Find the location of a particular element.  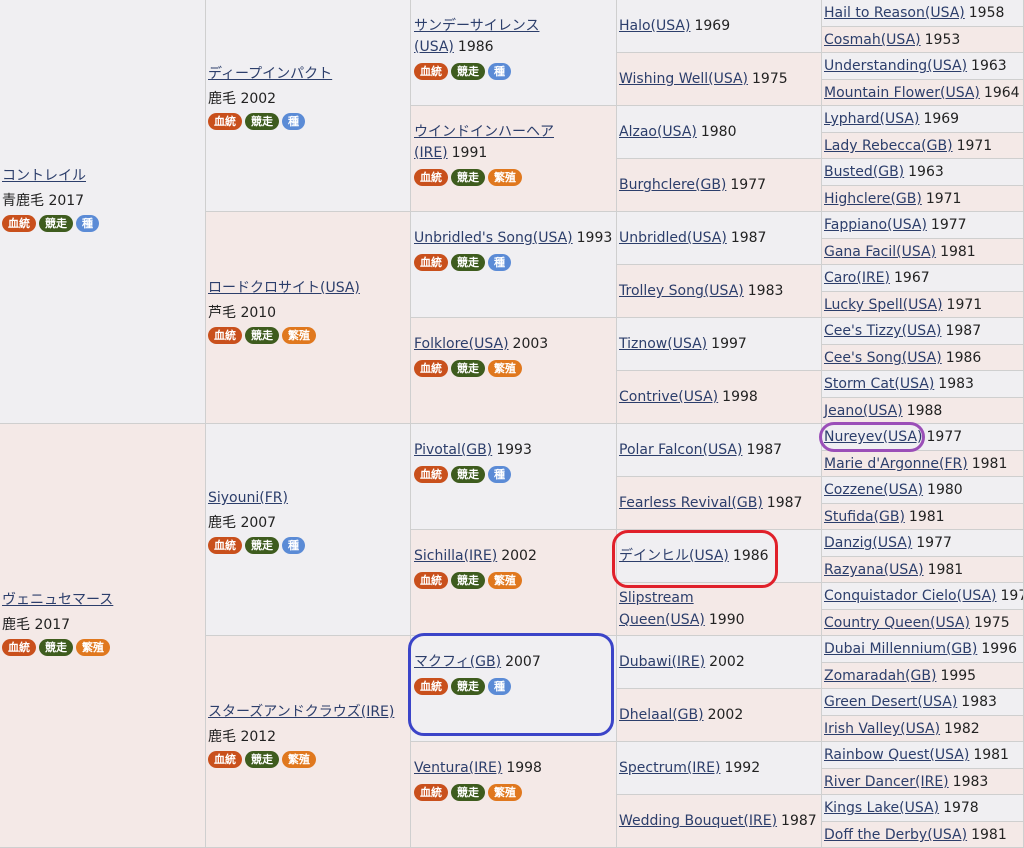

horse-name-link: Razyana(USA) is located at coordinates (874, 570).